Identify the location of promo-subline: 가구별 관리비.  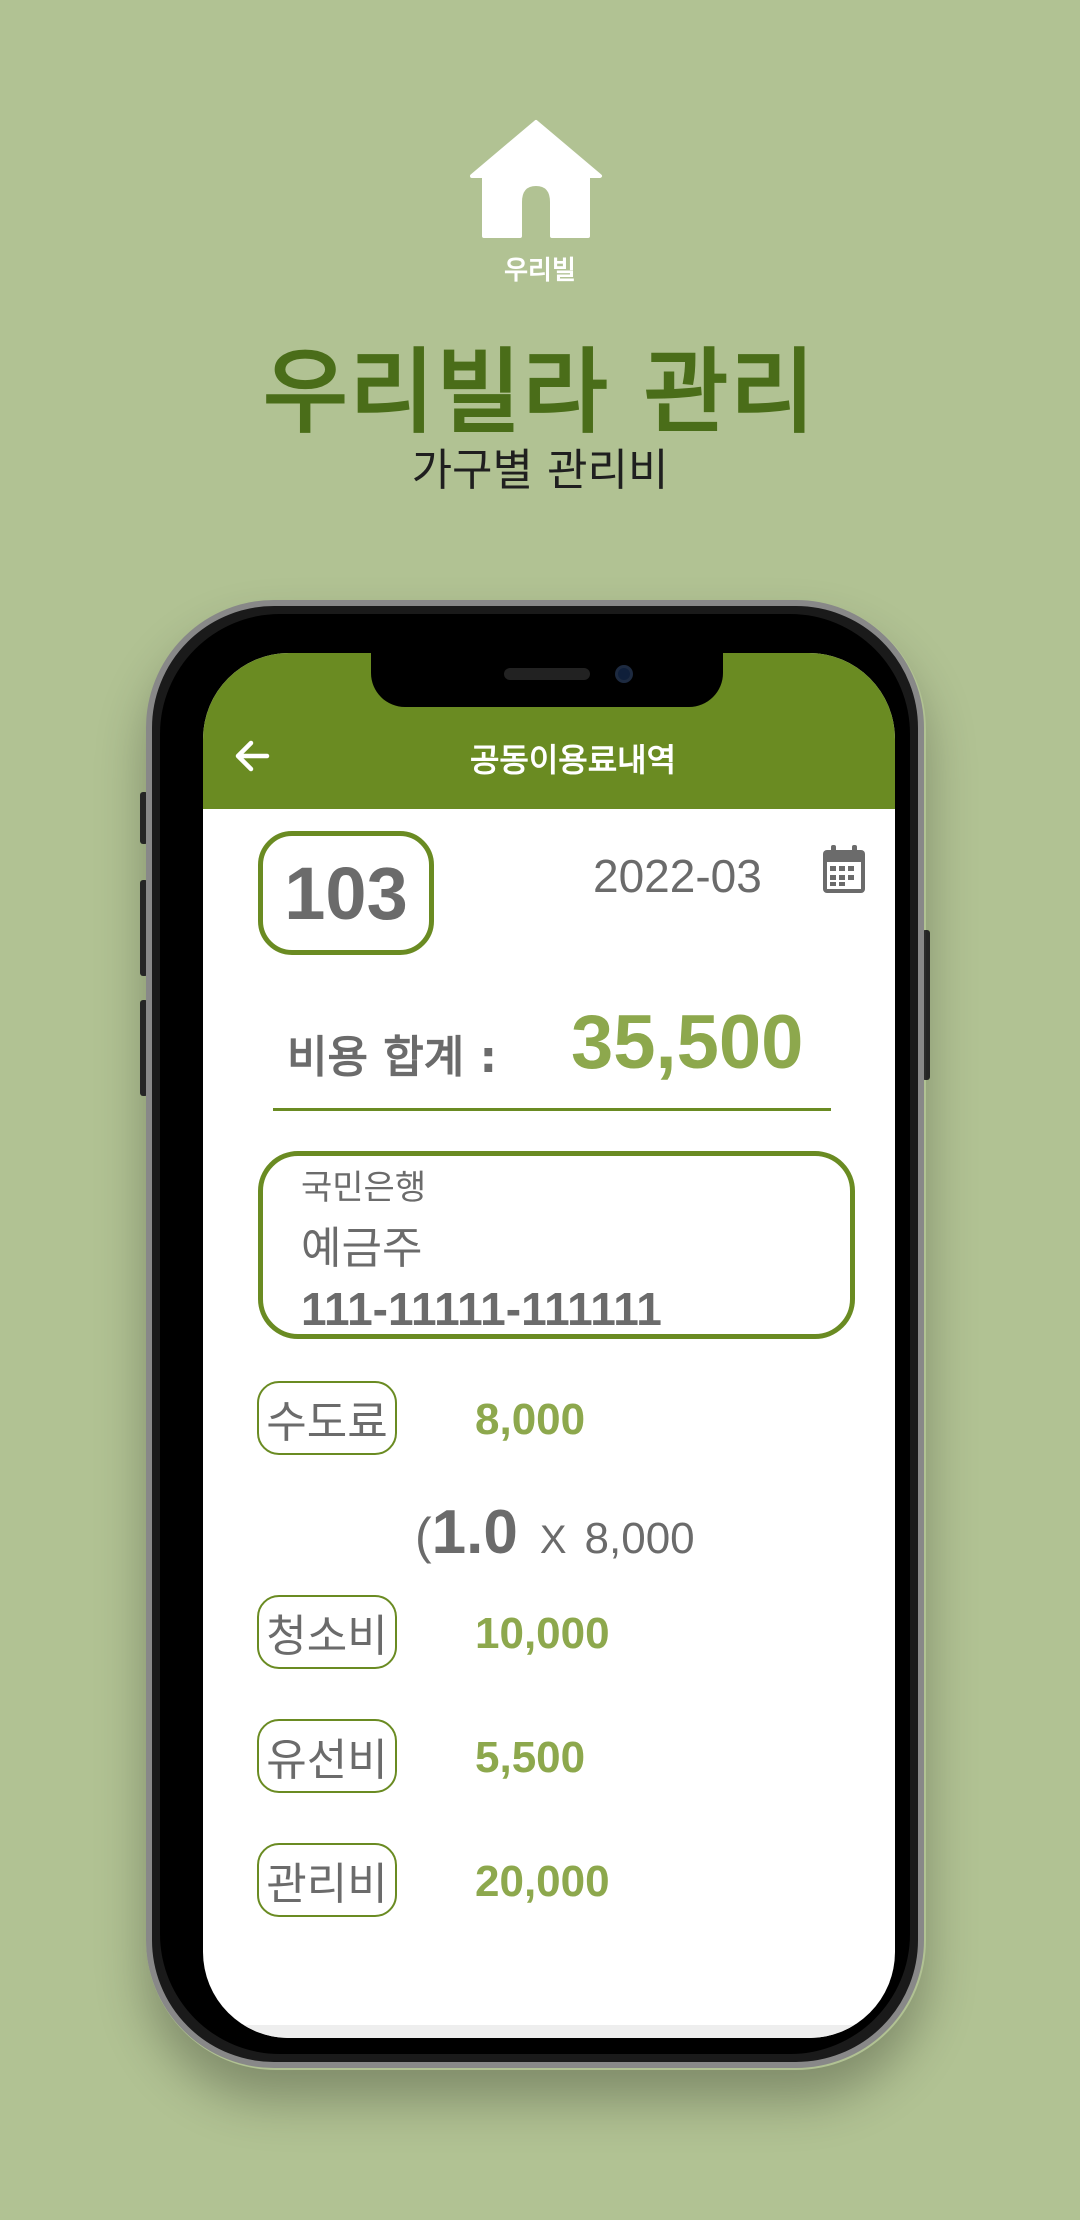
(540, 470).